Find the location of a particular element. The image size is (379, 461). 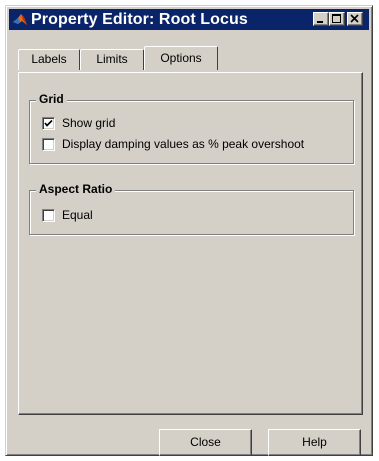

close-window-button is located at coordinates (355, 19).